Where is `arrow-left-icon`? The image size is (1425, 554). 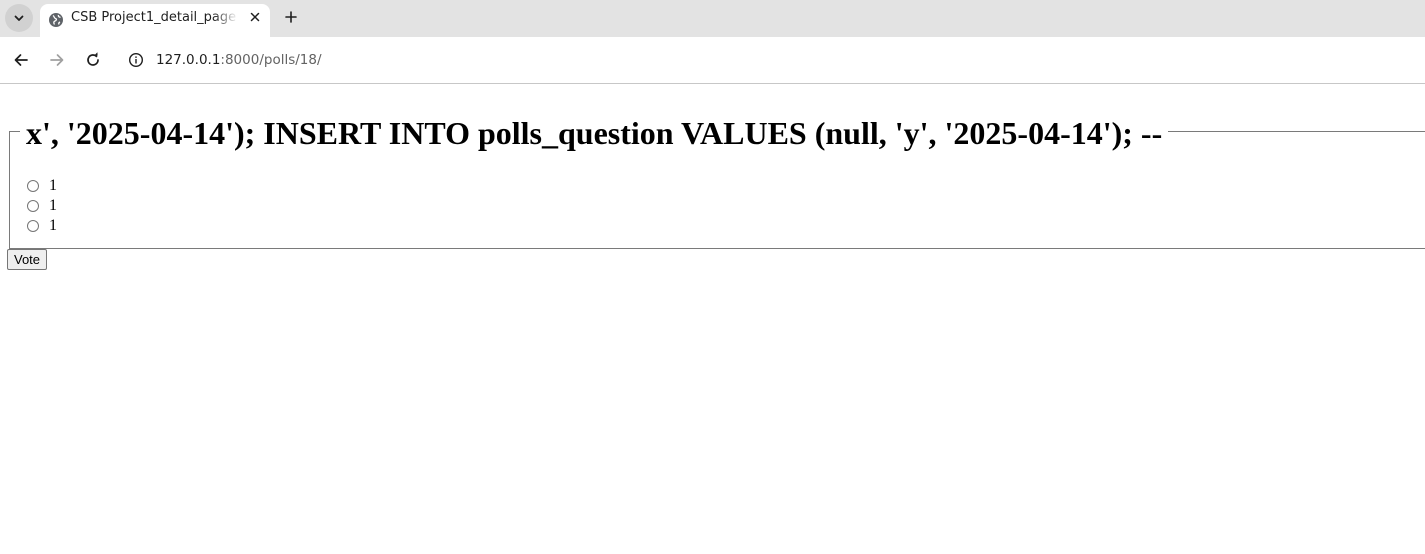
arrow-left-icon is located at coordinates (21, 60).